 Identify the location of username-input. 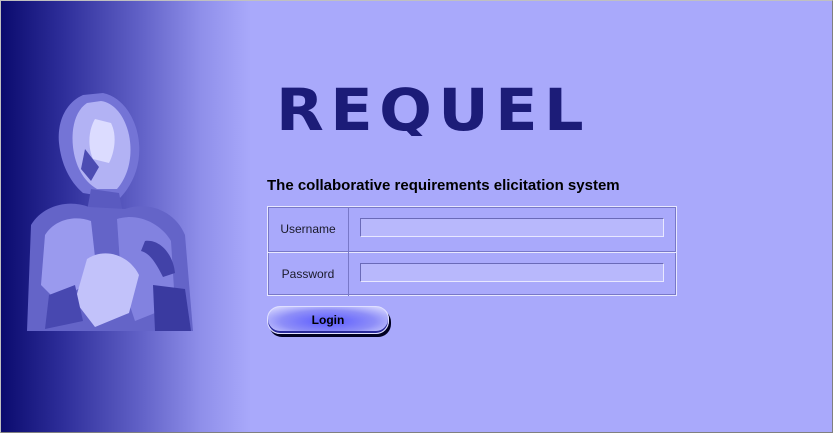
(512, 227).